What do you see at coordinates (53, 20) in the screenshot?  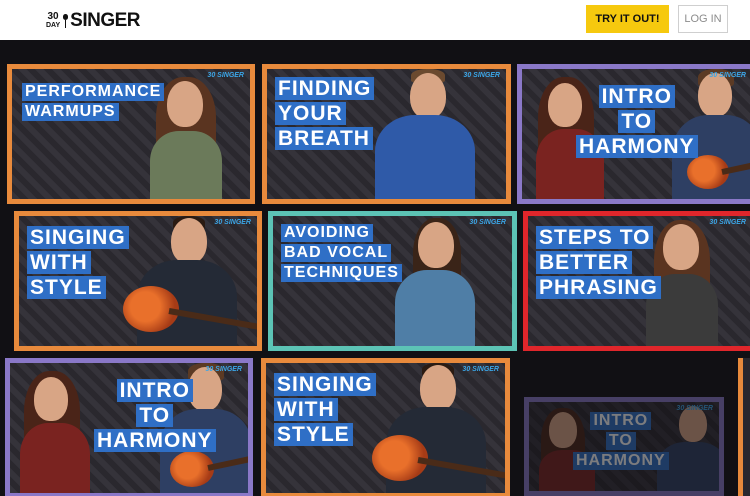 I see `logo-number: 30 DAY` at bounding box center [53, 20].